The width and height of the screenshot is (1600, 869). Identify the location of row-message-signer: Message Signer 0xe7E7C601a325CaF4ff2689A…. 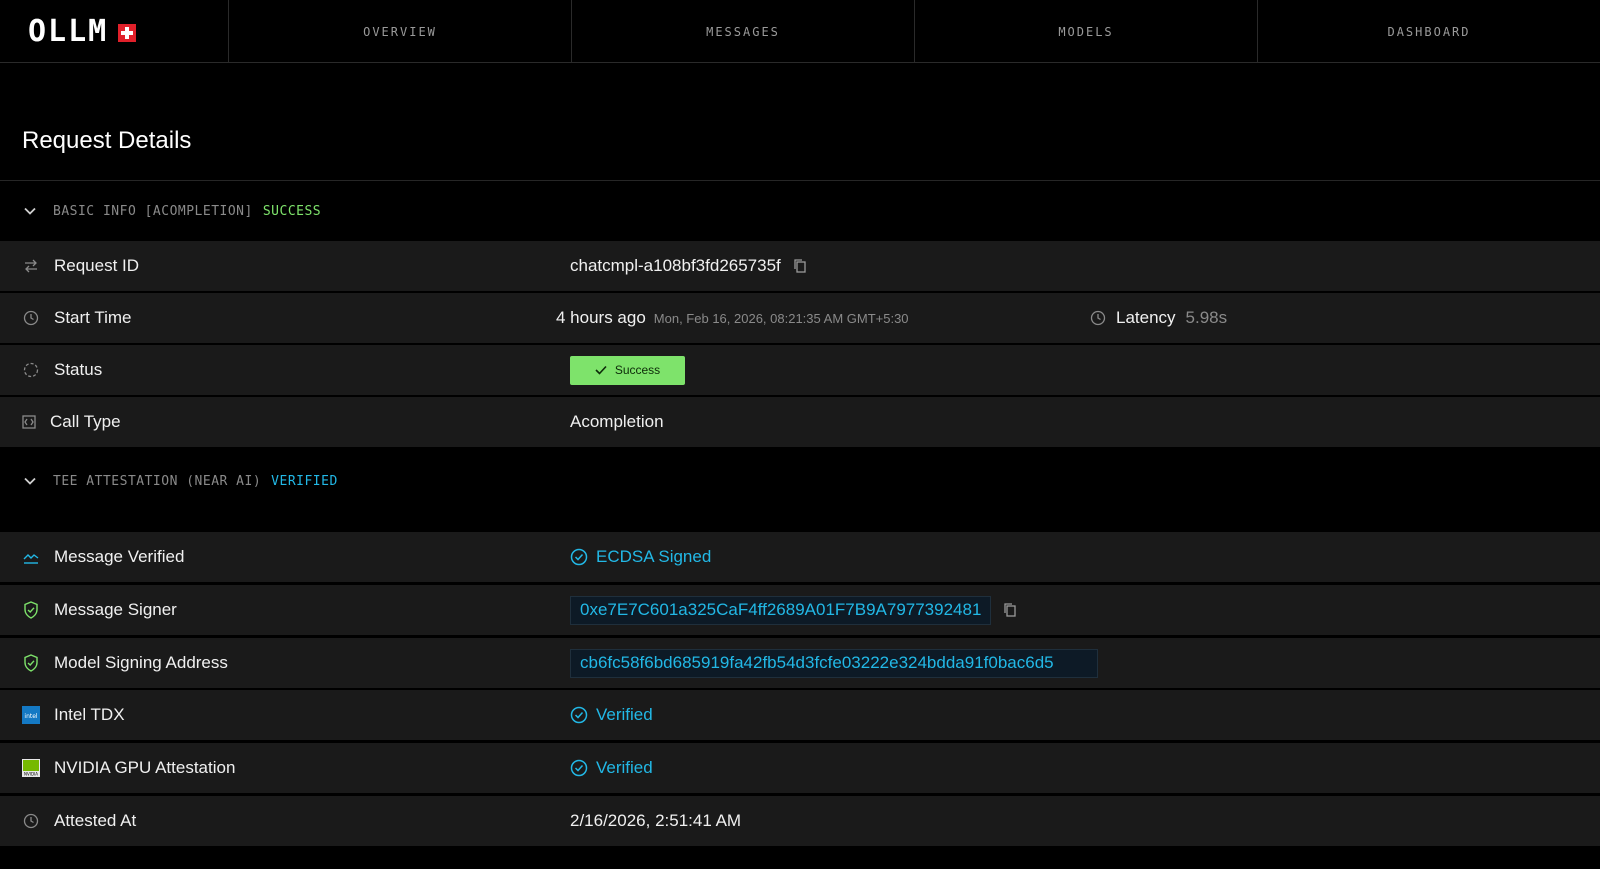
(800, 610).